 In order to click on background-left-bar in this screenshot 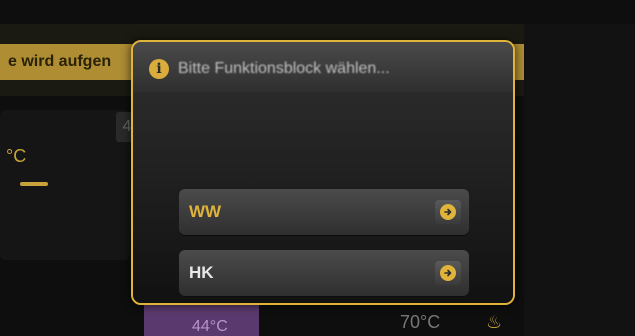, I will do `click(34, 184)`.